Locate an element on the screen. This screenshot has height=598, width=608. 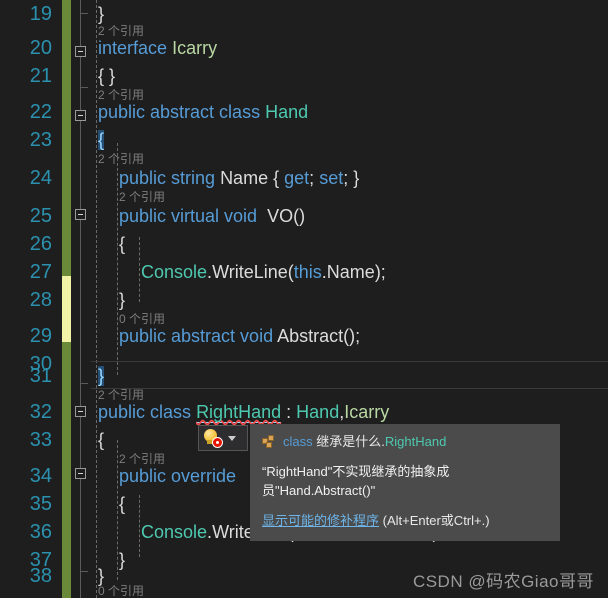
tooltip-fix-row: 显示可能的修补程序 (Alt+Enter或Ctrl+.) is located at coordinates (405, 521).